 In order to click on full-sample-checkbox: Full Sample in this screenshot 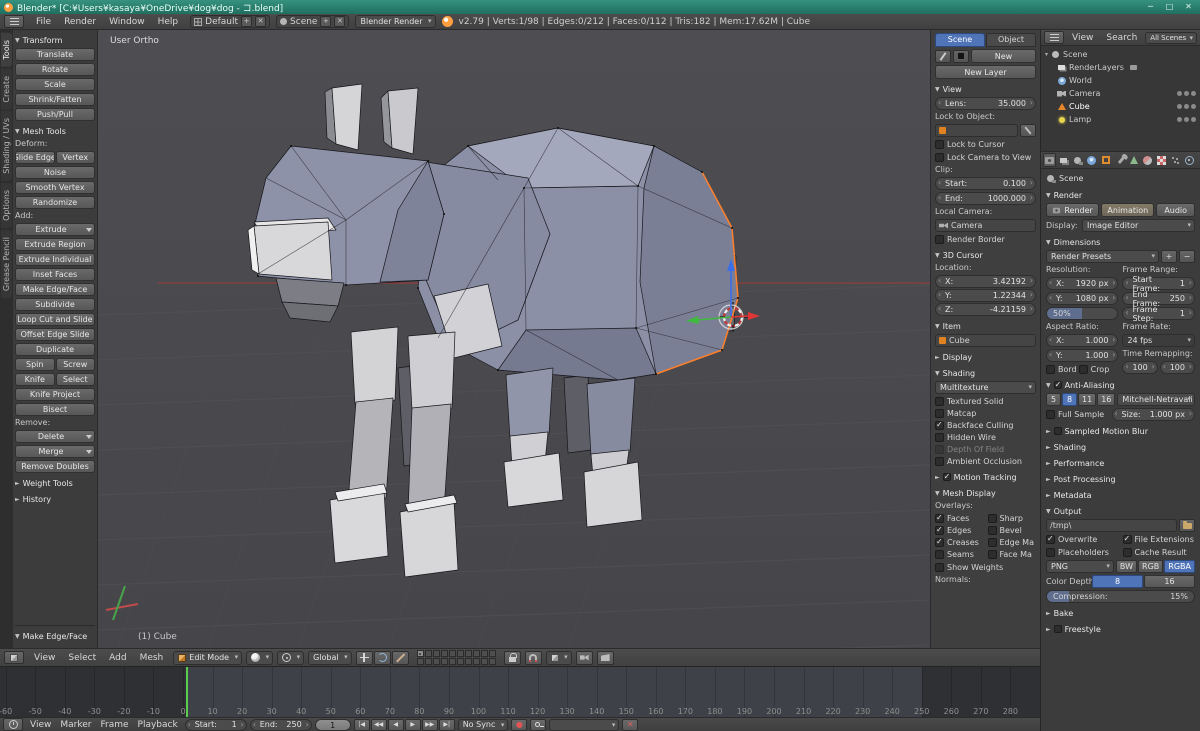, I will do `click(1078, 414)`.